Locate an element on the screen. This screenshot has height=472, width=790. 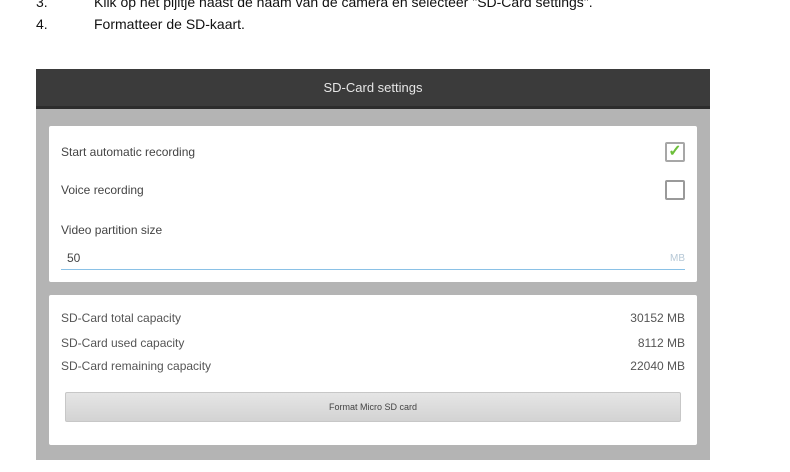
partition-size-input: 50 MB is located at coordinates (373, 258).